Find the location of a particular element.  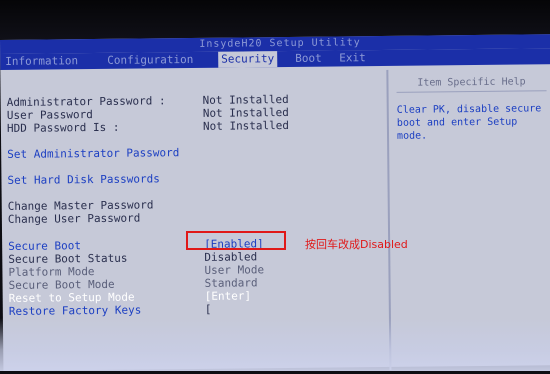

change-user-password-label: Change User Password is located at coordinates (74, 219).